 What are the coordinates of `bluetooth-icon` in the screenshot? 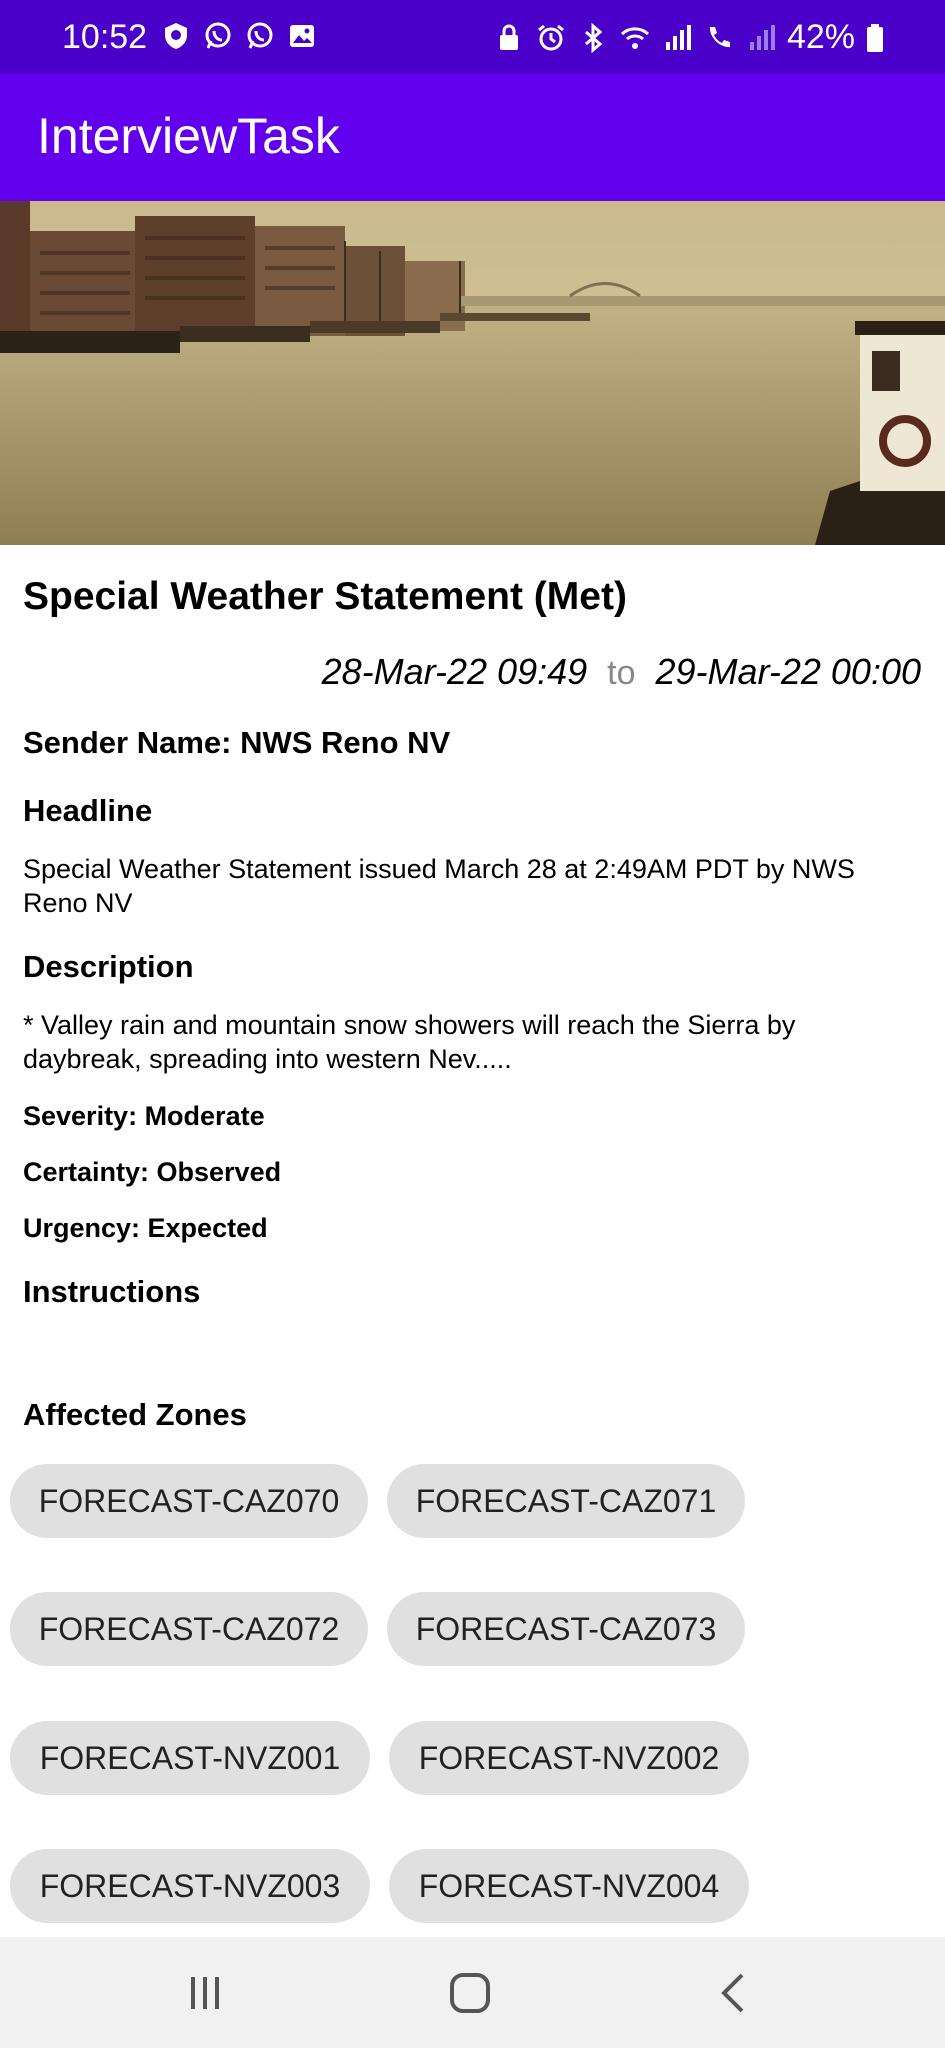 It's located at (593, 37).